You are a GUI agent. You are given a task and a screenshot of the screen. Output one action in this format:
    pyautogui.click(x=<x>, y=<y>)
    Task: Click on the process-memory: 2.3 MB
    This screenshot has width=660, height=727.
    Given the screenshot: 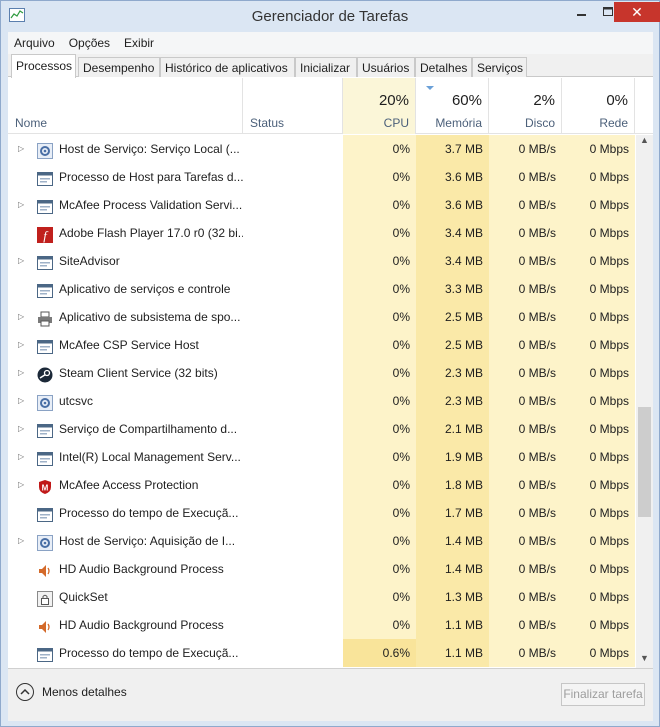 What is the action you would take?
    pyautogui.click(x=452, y=373)
    